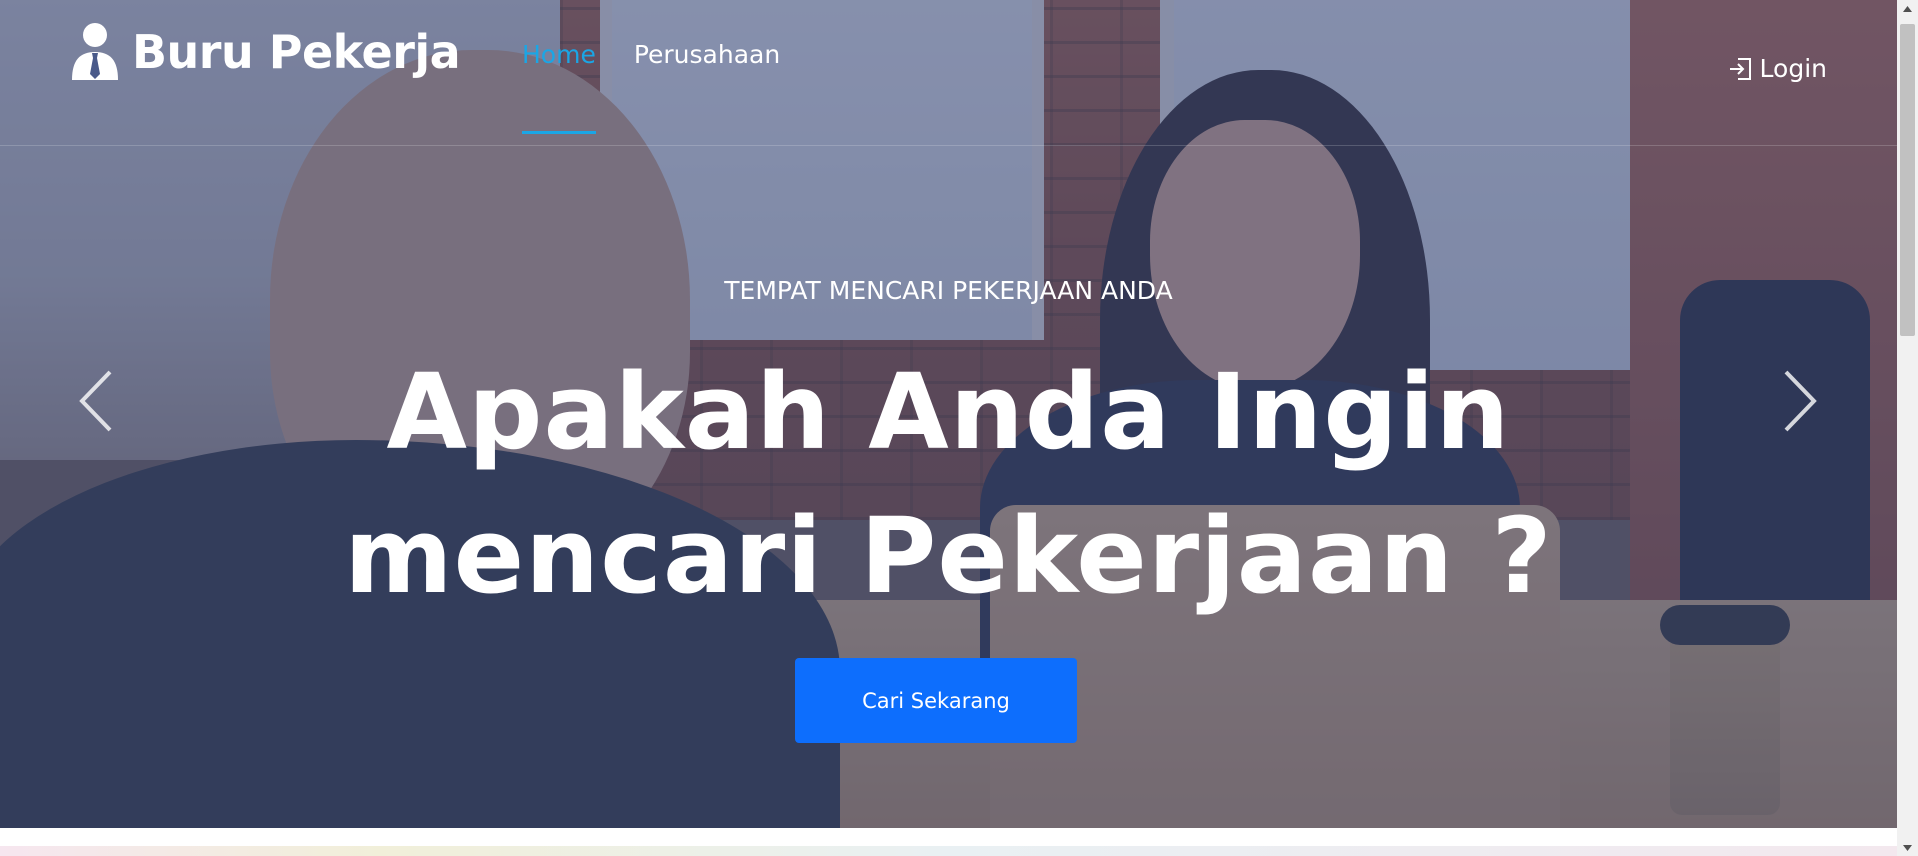 The image size is (1918, 856). Describe the element at coordinates (936, 700) in the screenshot. I see `cari-sekarang-button: Cari Sekarang` at that location.